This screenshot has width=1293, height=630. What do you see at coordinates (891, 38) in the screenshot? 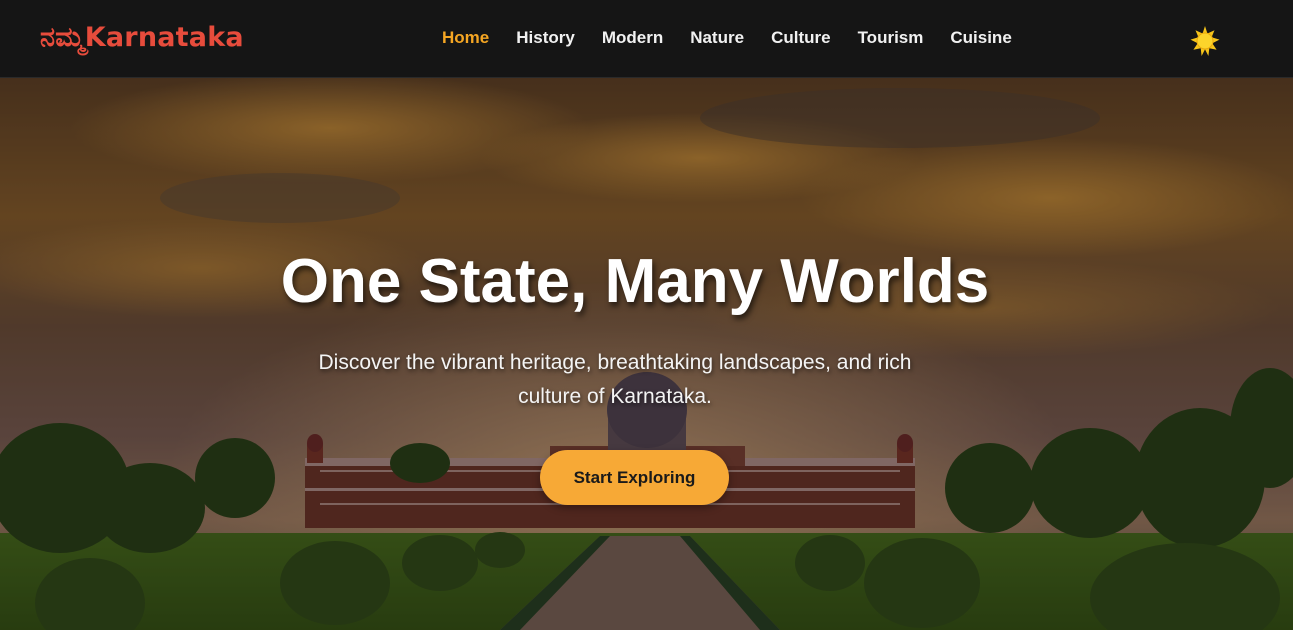
I see `nav-link-tourism: Tourism` at bounding box center [891, 38].